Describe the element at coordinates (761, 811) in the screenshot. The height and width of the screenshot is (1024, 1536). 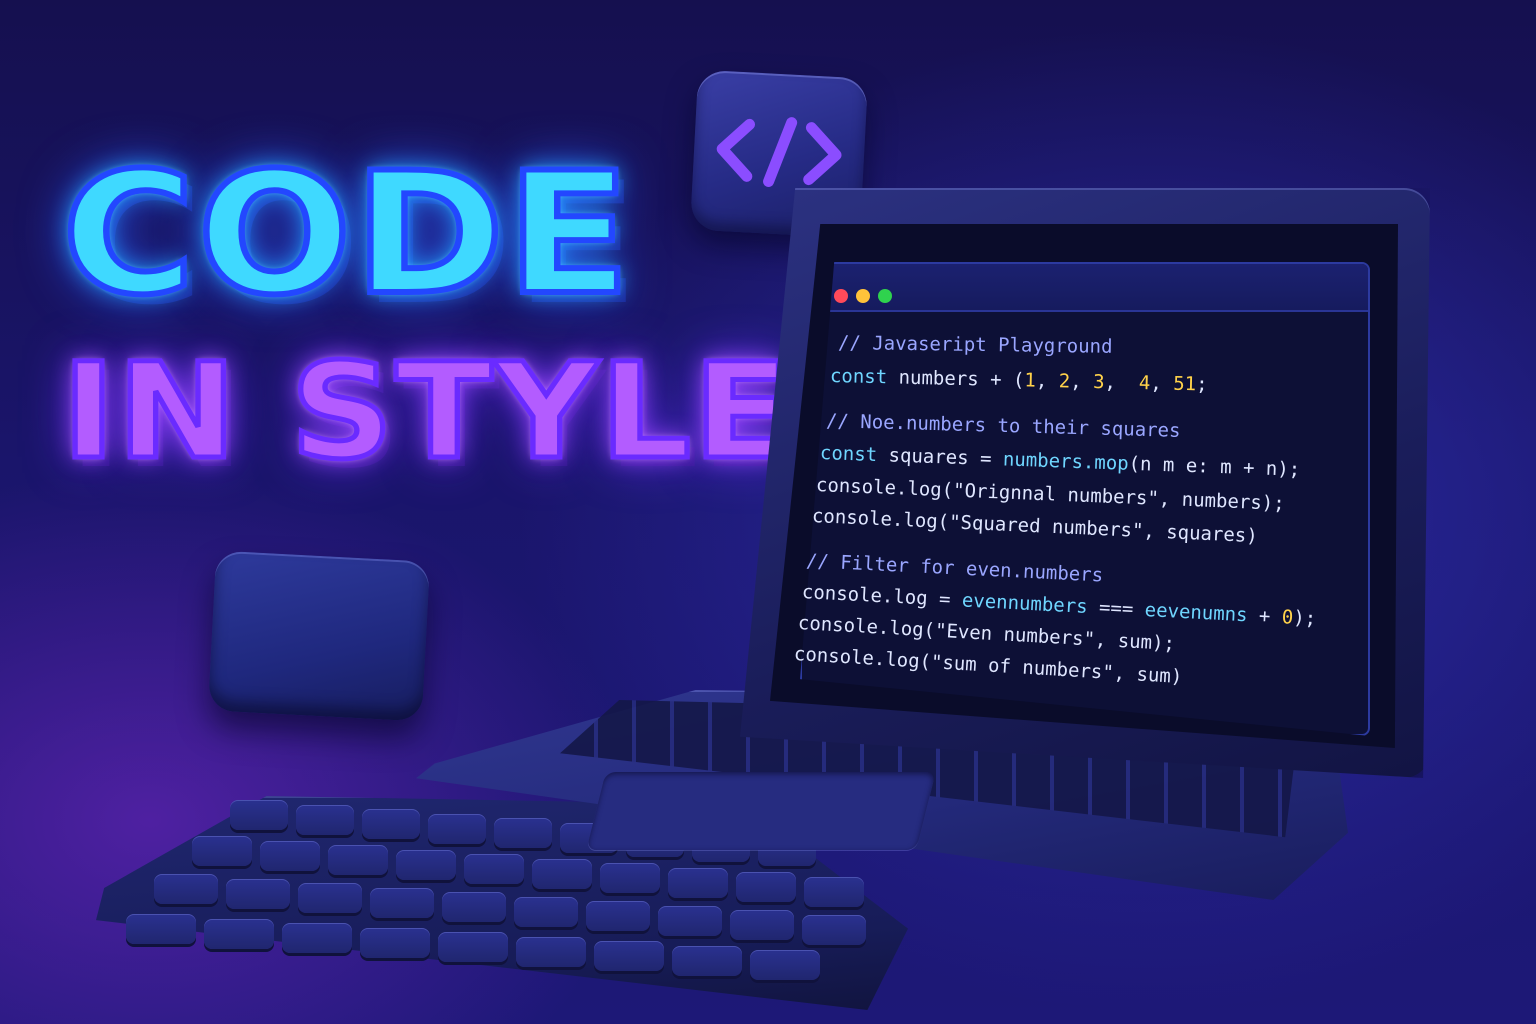
I see `laptop-trackpad` at that location.